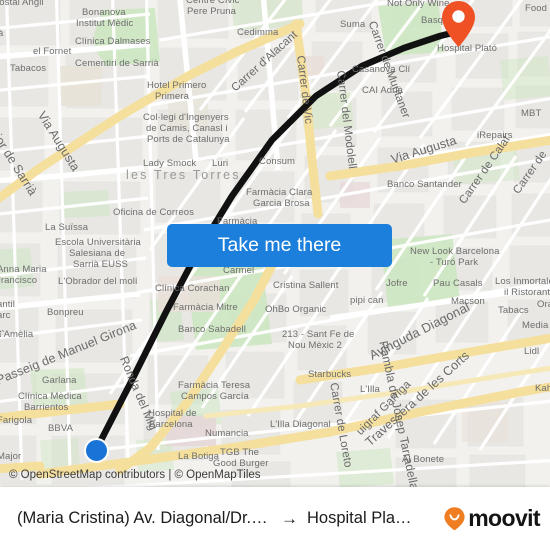 The width and height of the screenshot is (550, 550). Describe the element at coordinates (97, 253) in the screenshot. I see `map-label: Salesiana de` at that location.